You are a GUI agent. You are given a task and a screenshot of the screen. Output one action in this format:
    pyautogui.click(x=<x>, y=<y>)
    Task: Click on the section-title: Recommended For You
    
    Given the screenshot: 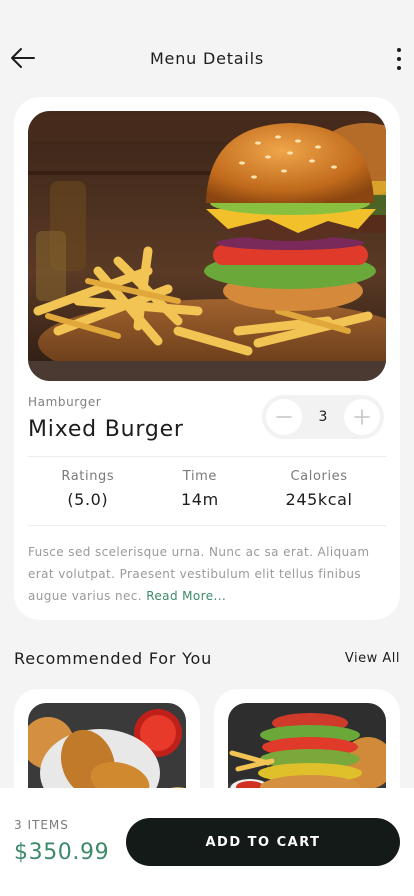 What is the action you would take?
    pyautogui.click(x=113, y=658)
    